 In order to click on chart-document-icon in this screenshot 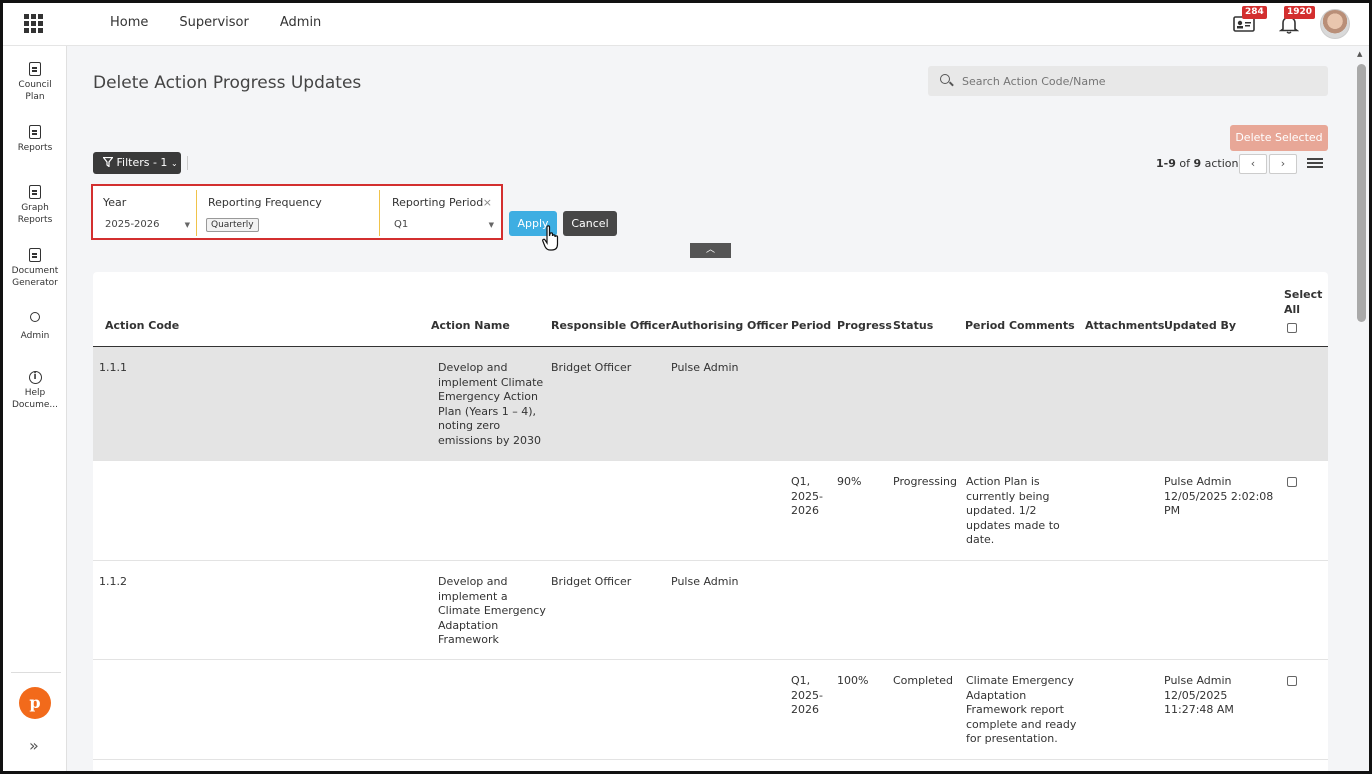, I will do `click(35, 192)`.